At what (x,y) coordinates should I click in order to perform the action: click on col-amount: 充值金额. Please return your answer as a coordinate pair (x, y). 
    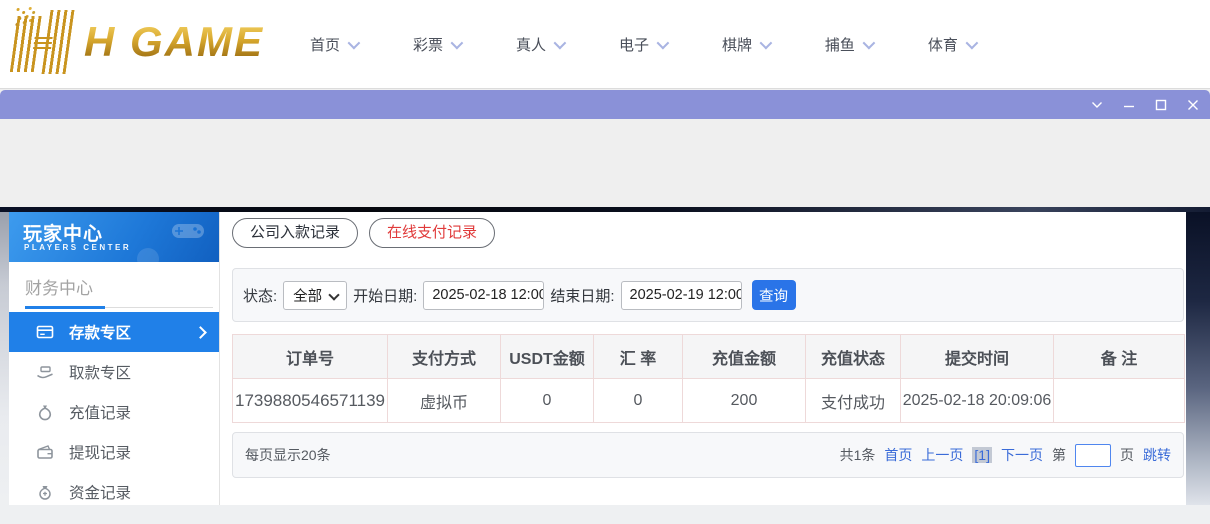
    Looking at the image, I should click on (744, 356).